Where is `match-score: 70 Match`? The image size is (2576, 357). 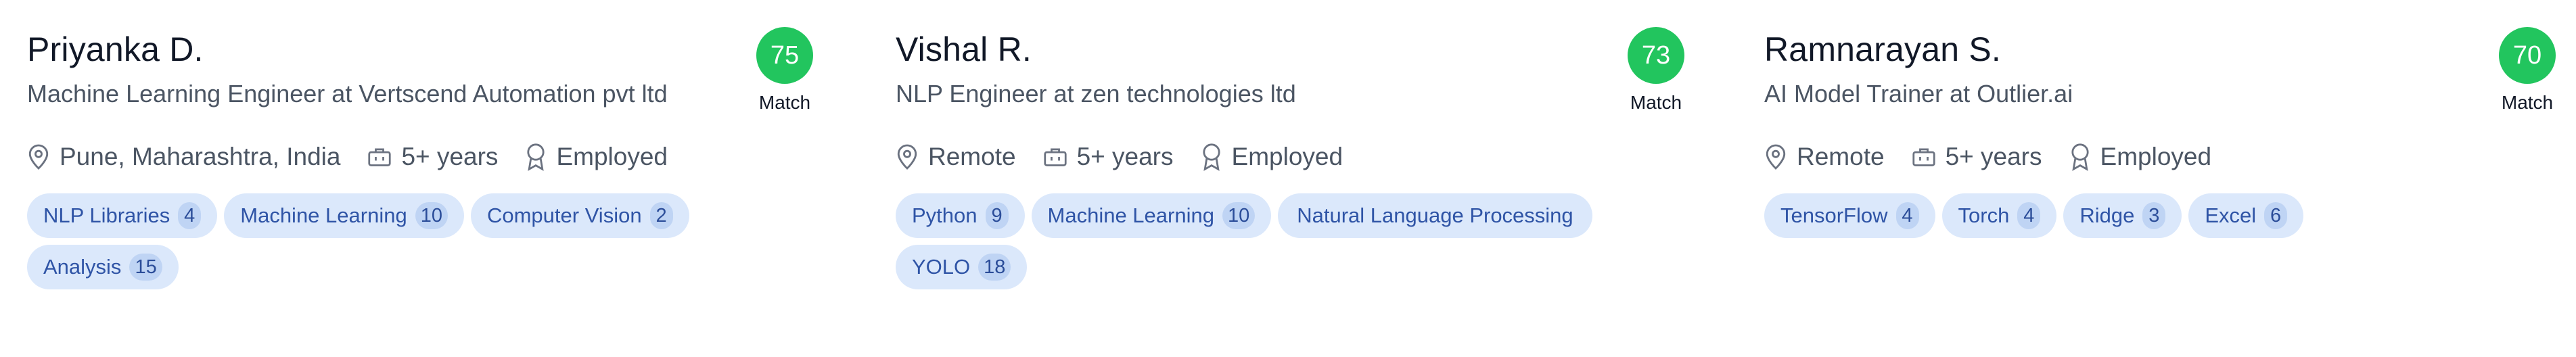 match-score: 70 Match is located at coordinates (2527, 70).